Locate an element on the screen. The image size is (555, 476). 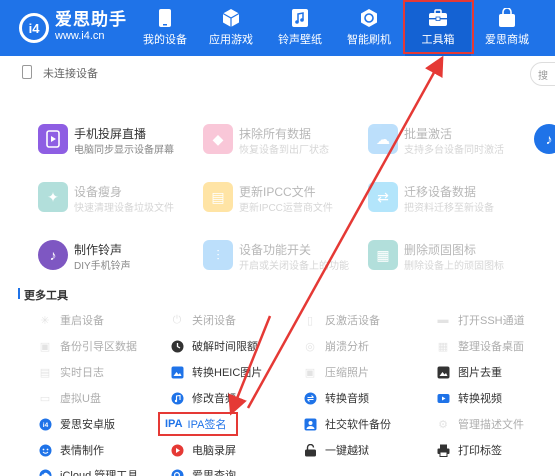
card-partial-music: ♪ is located at coordinates (544, 142).